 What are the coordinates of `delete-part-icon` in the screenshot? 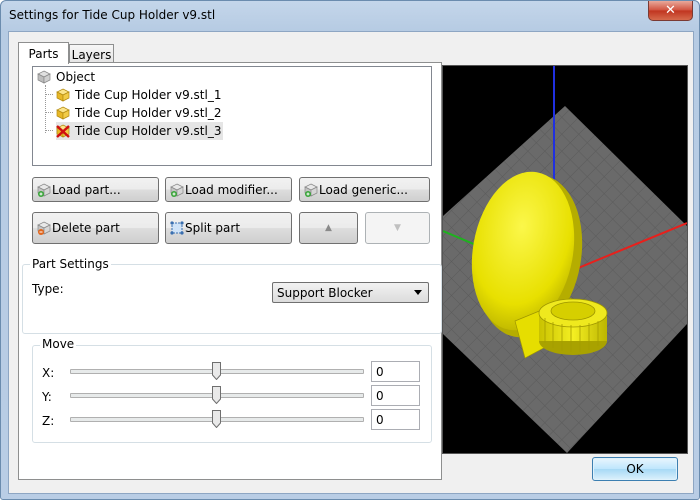 It's located at (44, 228).